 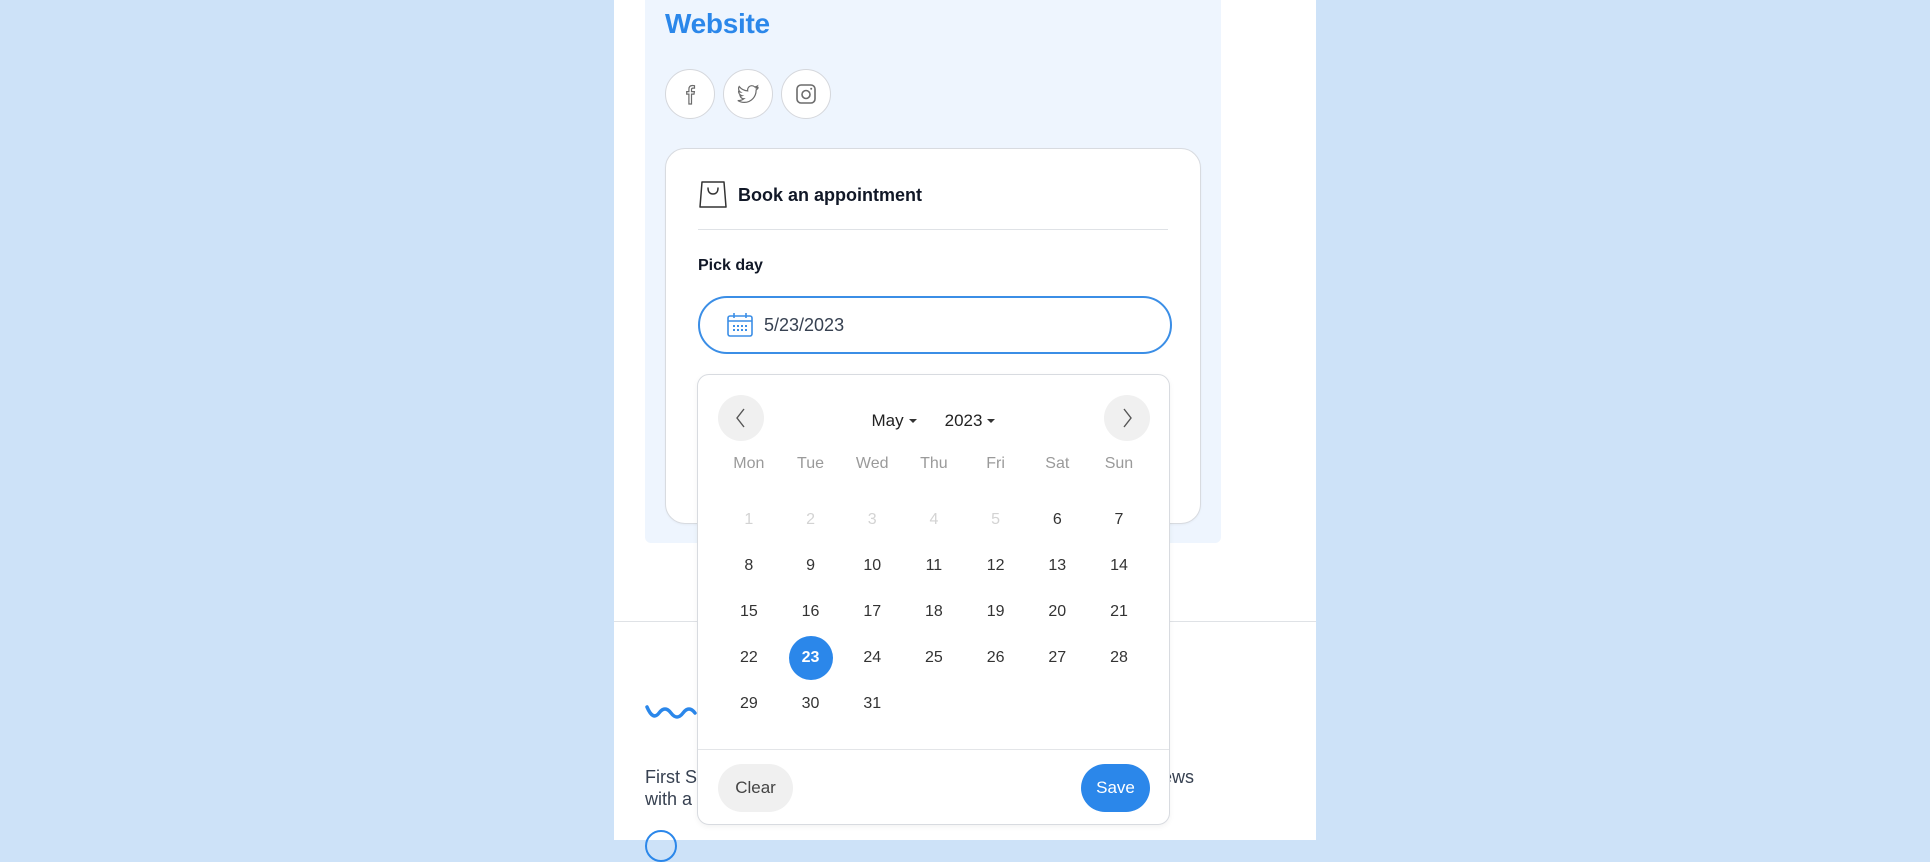 I want to click on day-label: 30, so click(x=810, y=703).